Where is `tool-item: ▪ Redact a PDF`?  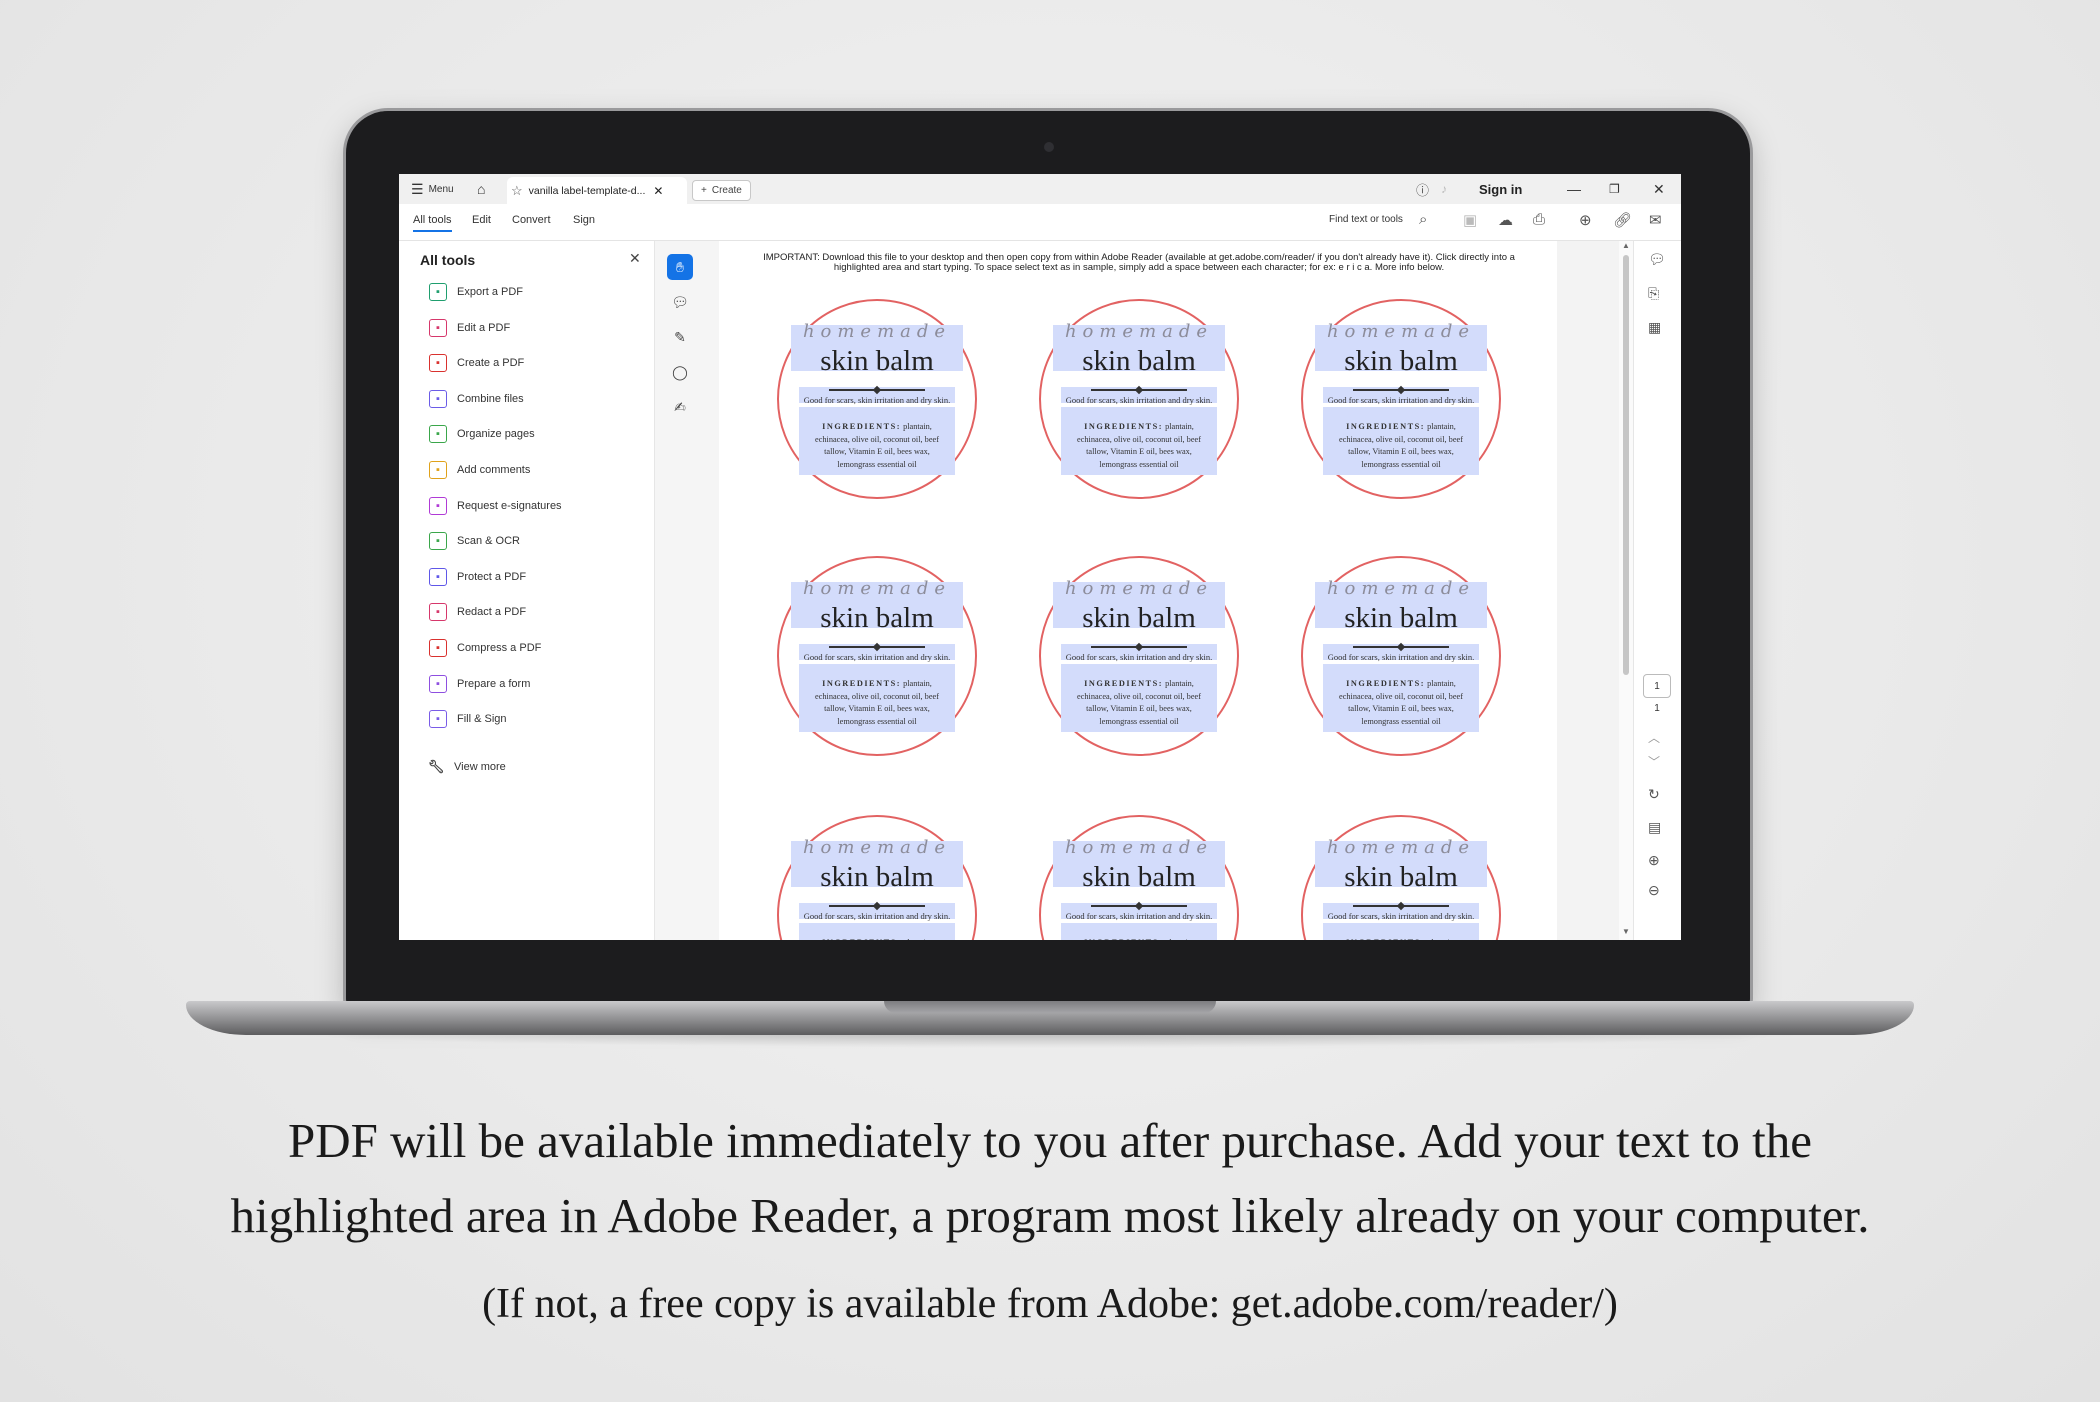
tool-item: ▪ Redact a PDF is located at coordinates (477, 612).